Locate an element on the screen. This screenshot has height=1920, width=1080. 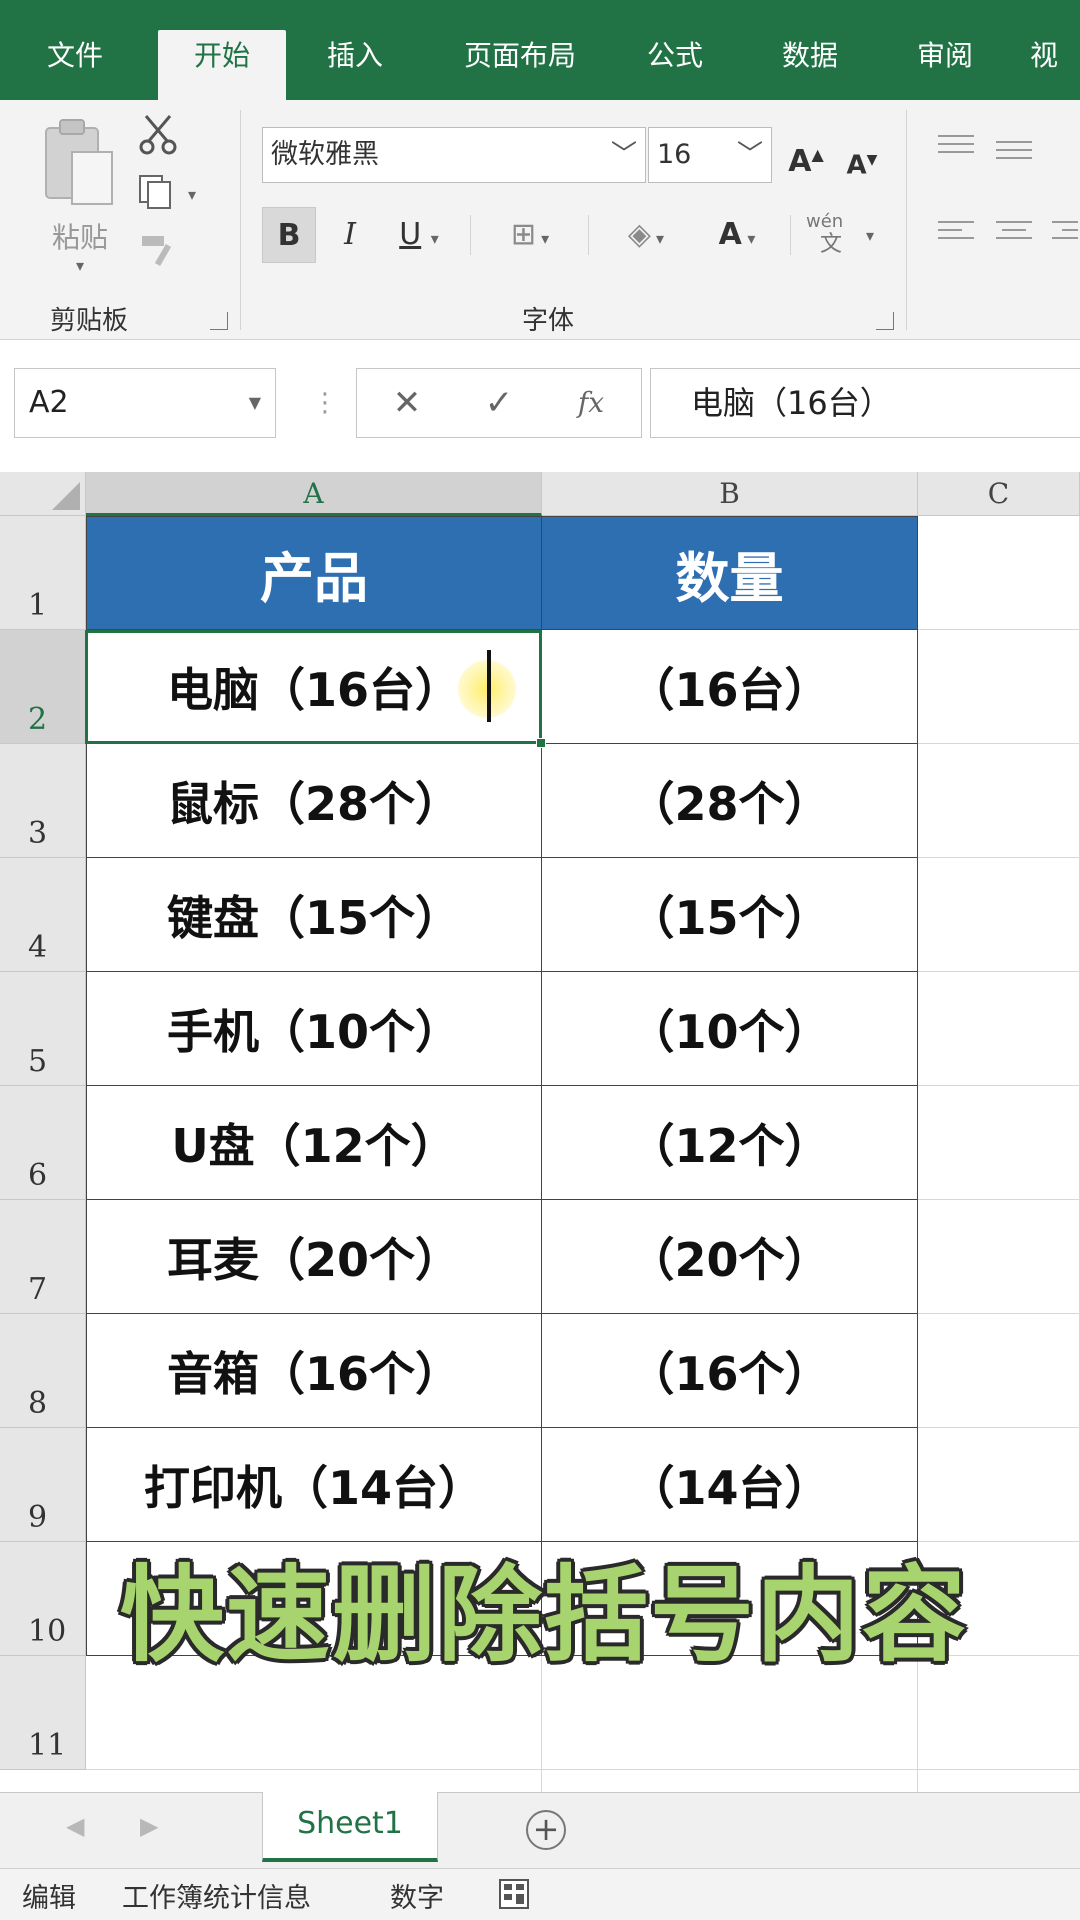
chevron-down-icon: ﹀ is located at coordinates (749, 155).